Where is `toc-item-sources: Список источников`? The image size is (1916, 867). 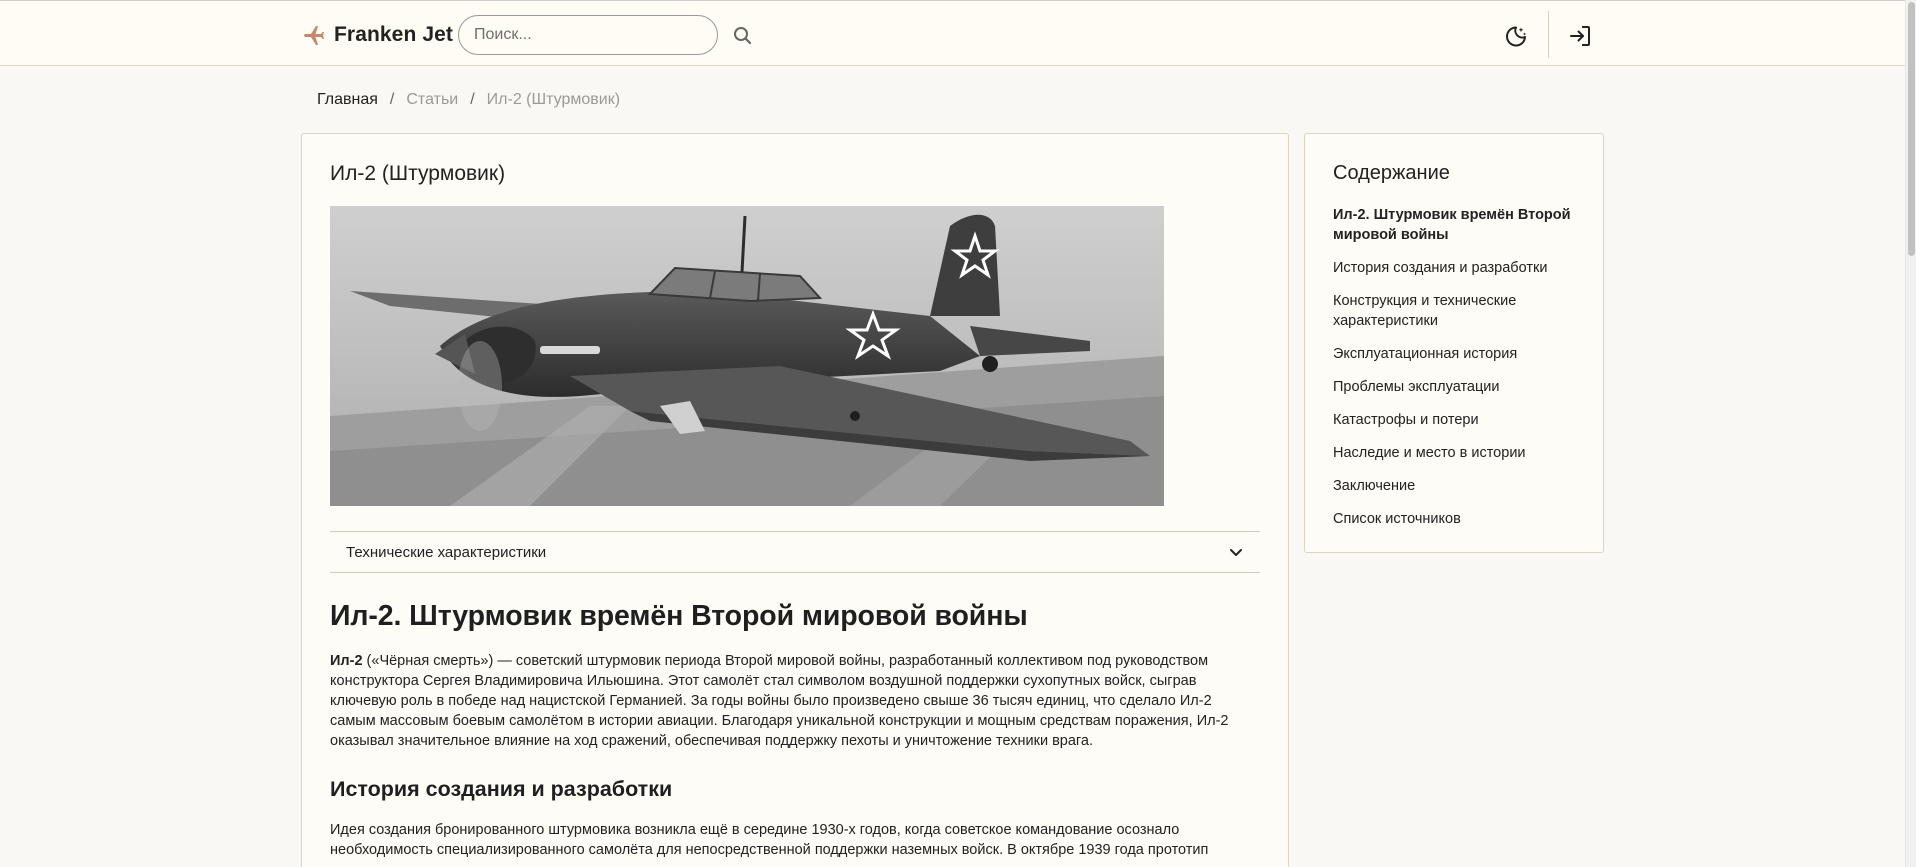
toc-item-sources: Список источников is located at coordinates (1458, 519).